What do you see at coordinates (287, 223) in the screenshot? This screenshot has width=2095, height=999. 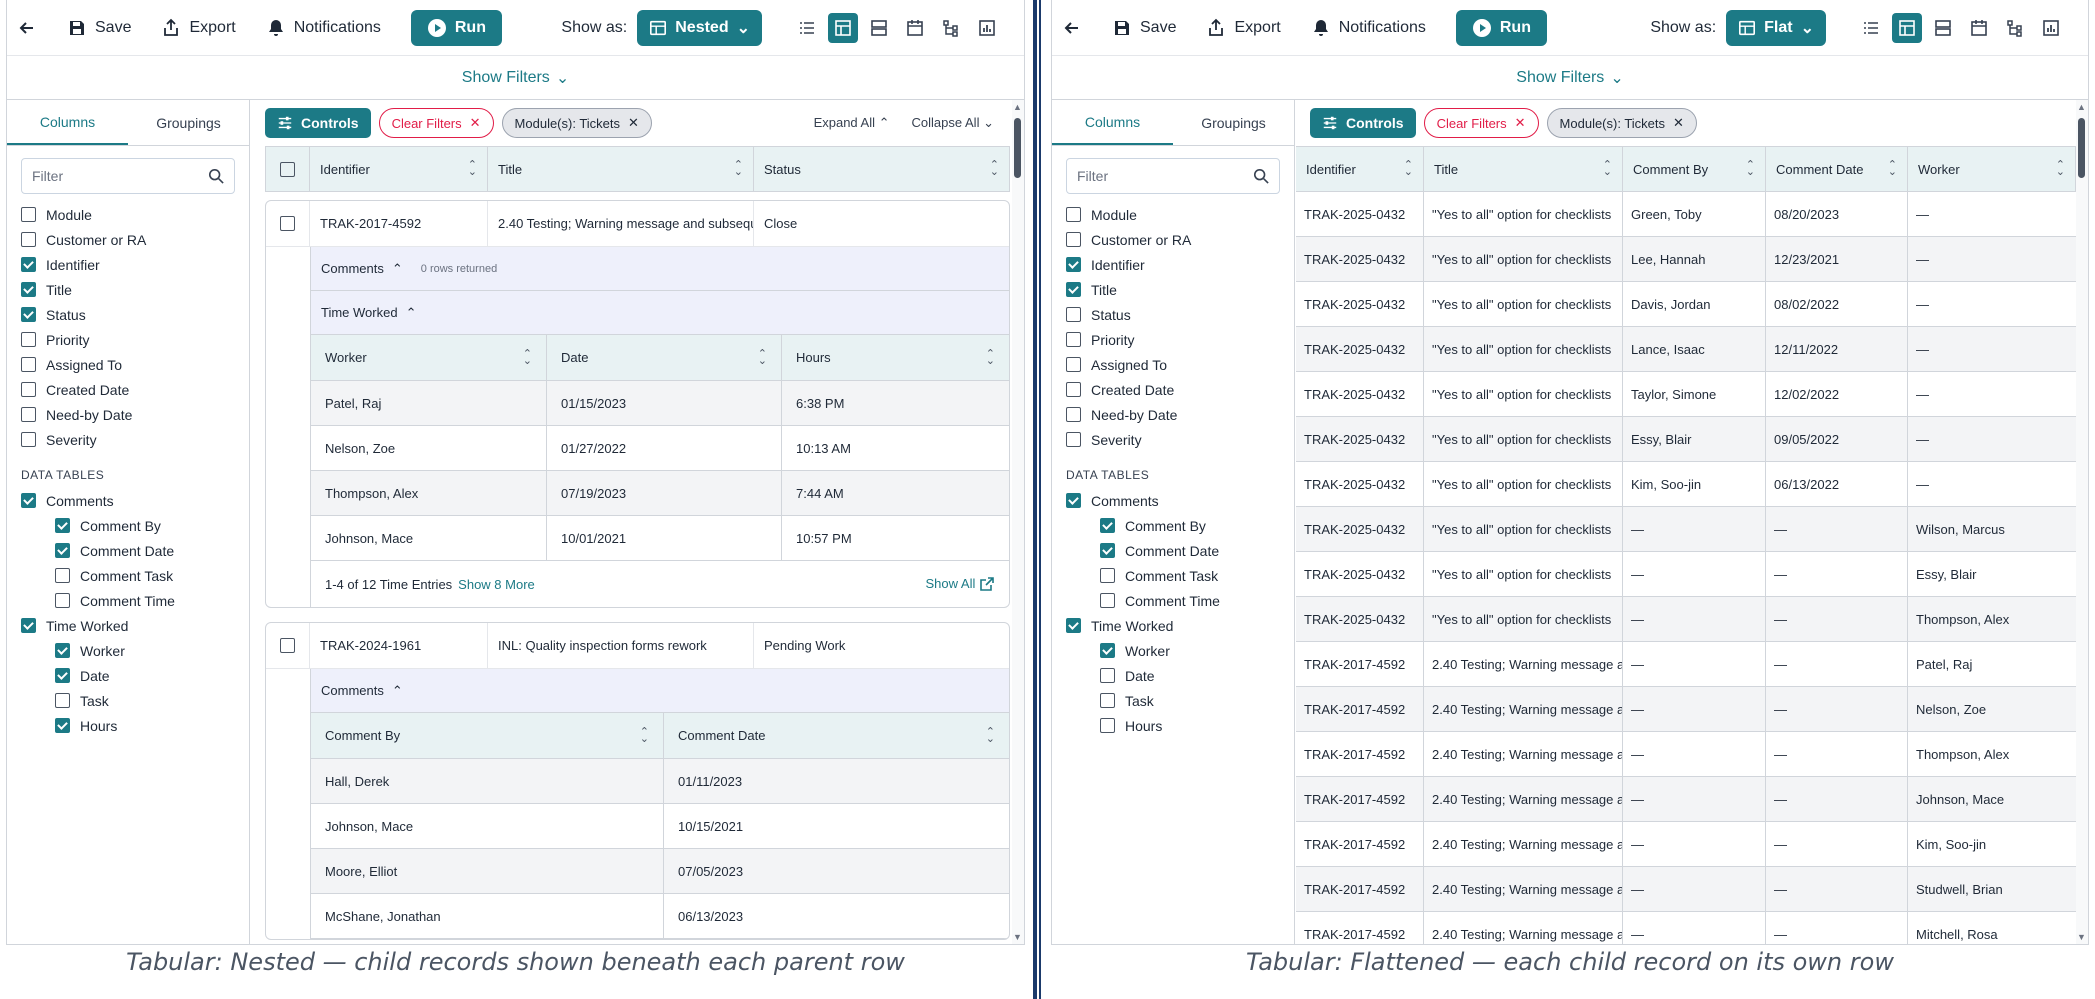 I see `row-checkbox` at bounding box center [287, 223].